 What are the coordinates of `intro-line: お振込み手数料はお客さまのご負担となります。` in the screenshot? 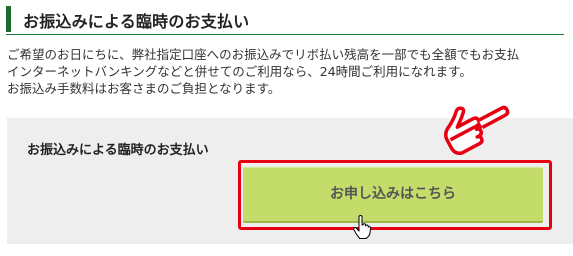 It's located at (144, 88).